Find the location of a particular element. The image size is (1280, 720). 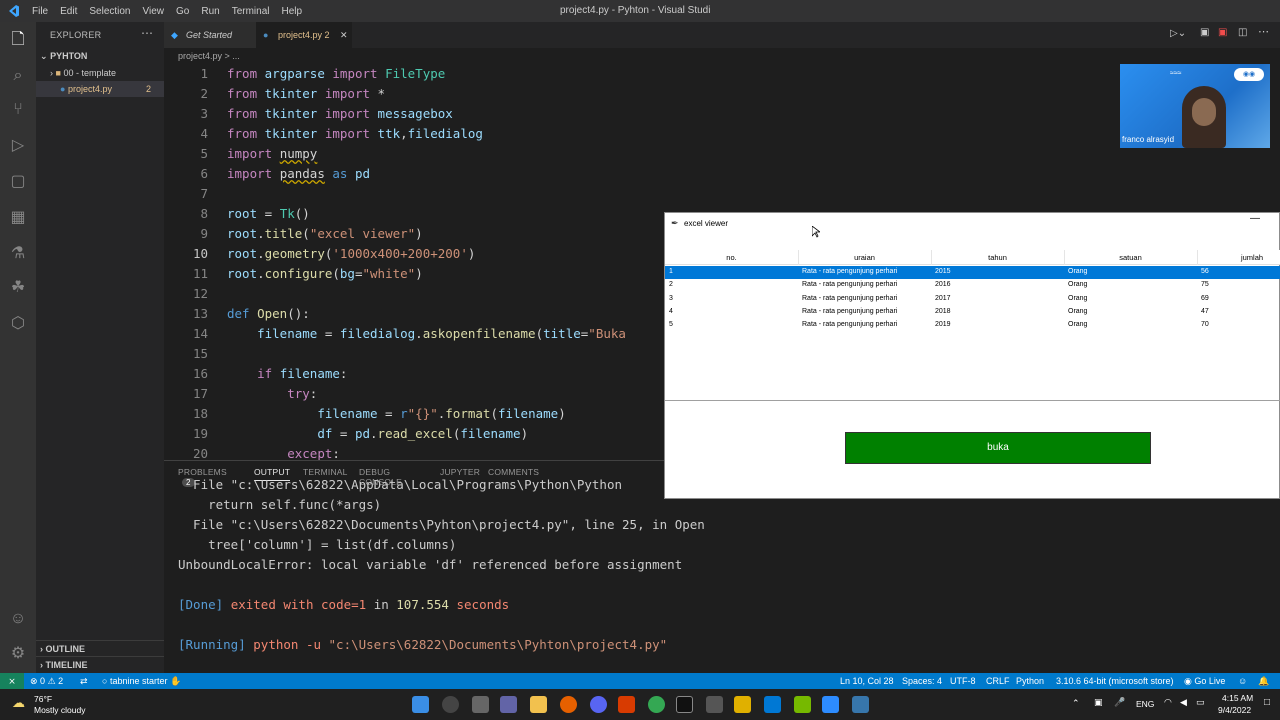

feedback-icon: ☺ is located at coordinates (1242, 681).